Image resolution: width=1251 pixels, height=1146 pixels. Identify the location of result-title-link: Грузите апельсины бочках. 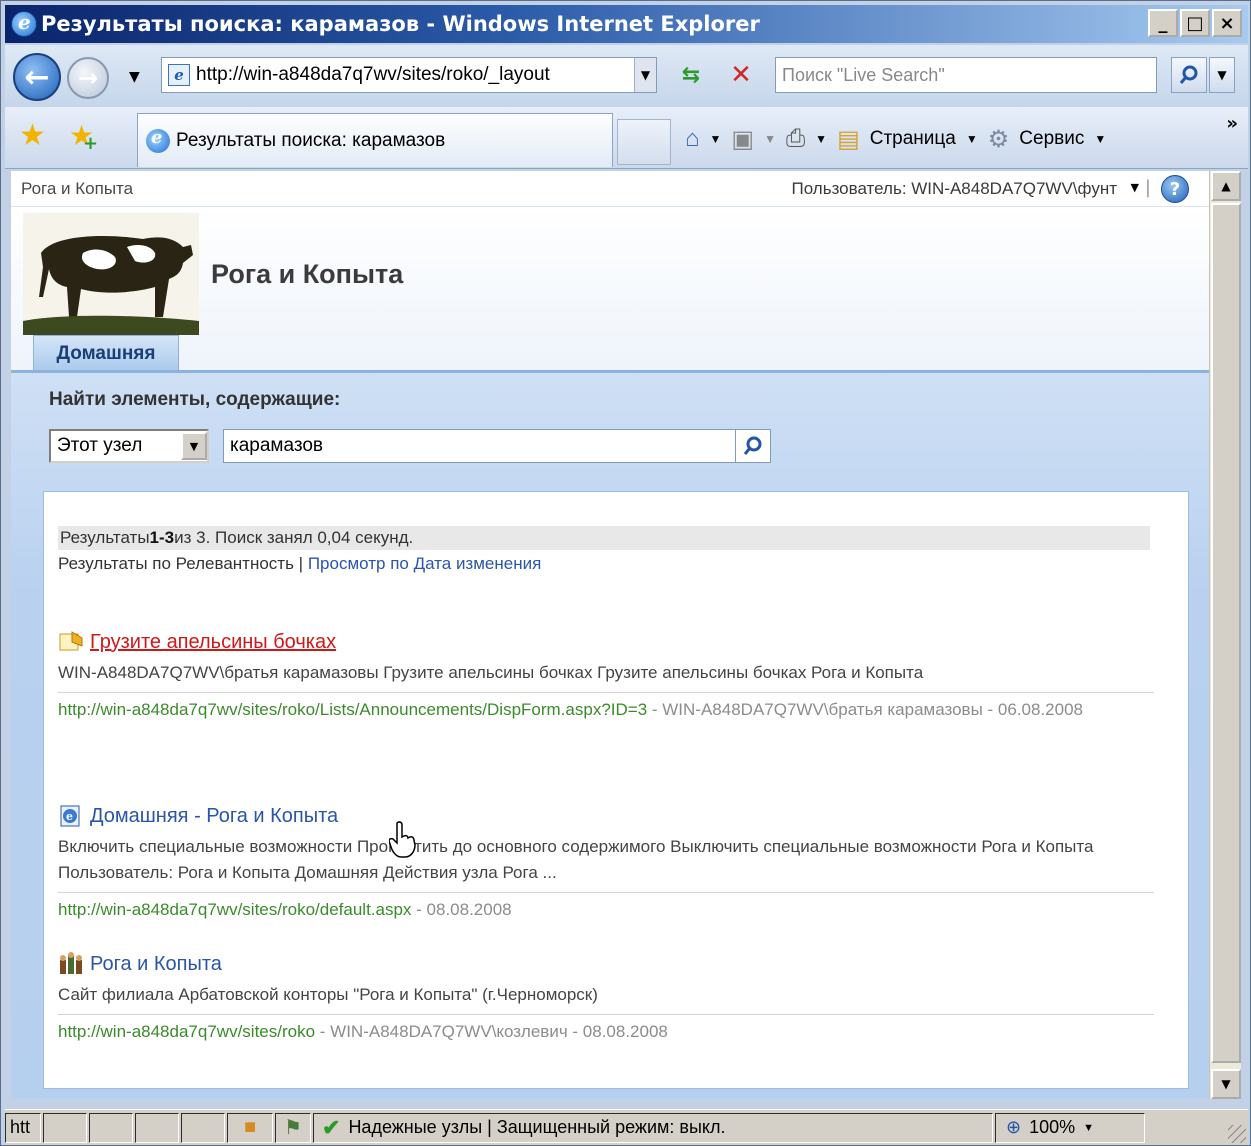
(213, 642).